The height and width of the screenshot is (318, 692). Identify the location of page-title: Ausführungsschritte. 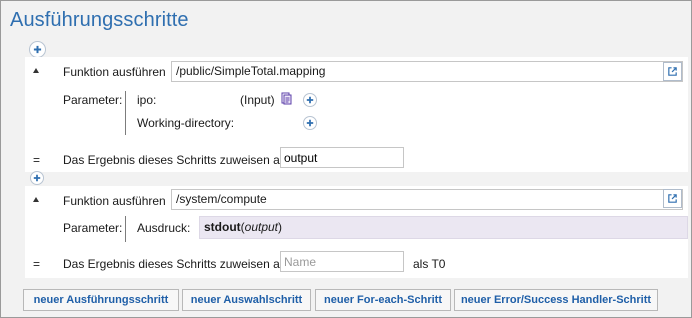
(99, 20).